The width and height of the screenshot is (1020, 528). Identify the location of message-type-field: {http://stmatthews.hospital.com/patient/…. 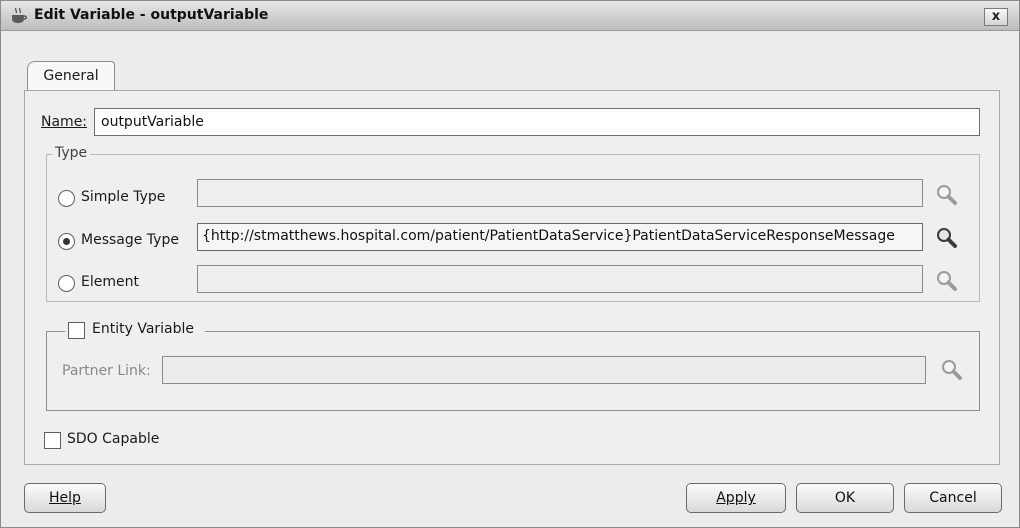
(560, 237).